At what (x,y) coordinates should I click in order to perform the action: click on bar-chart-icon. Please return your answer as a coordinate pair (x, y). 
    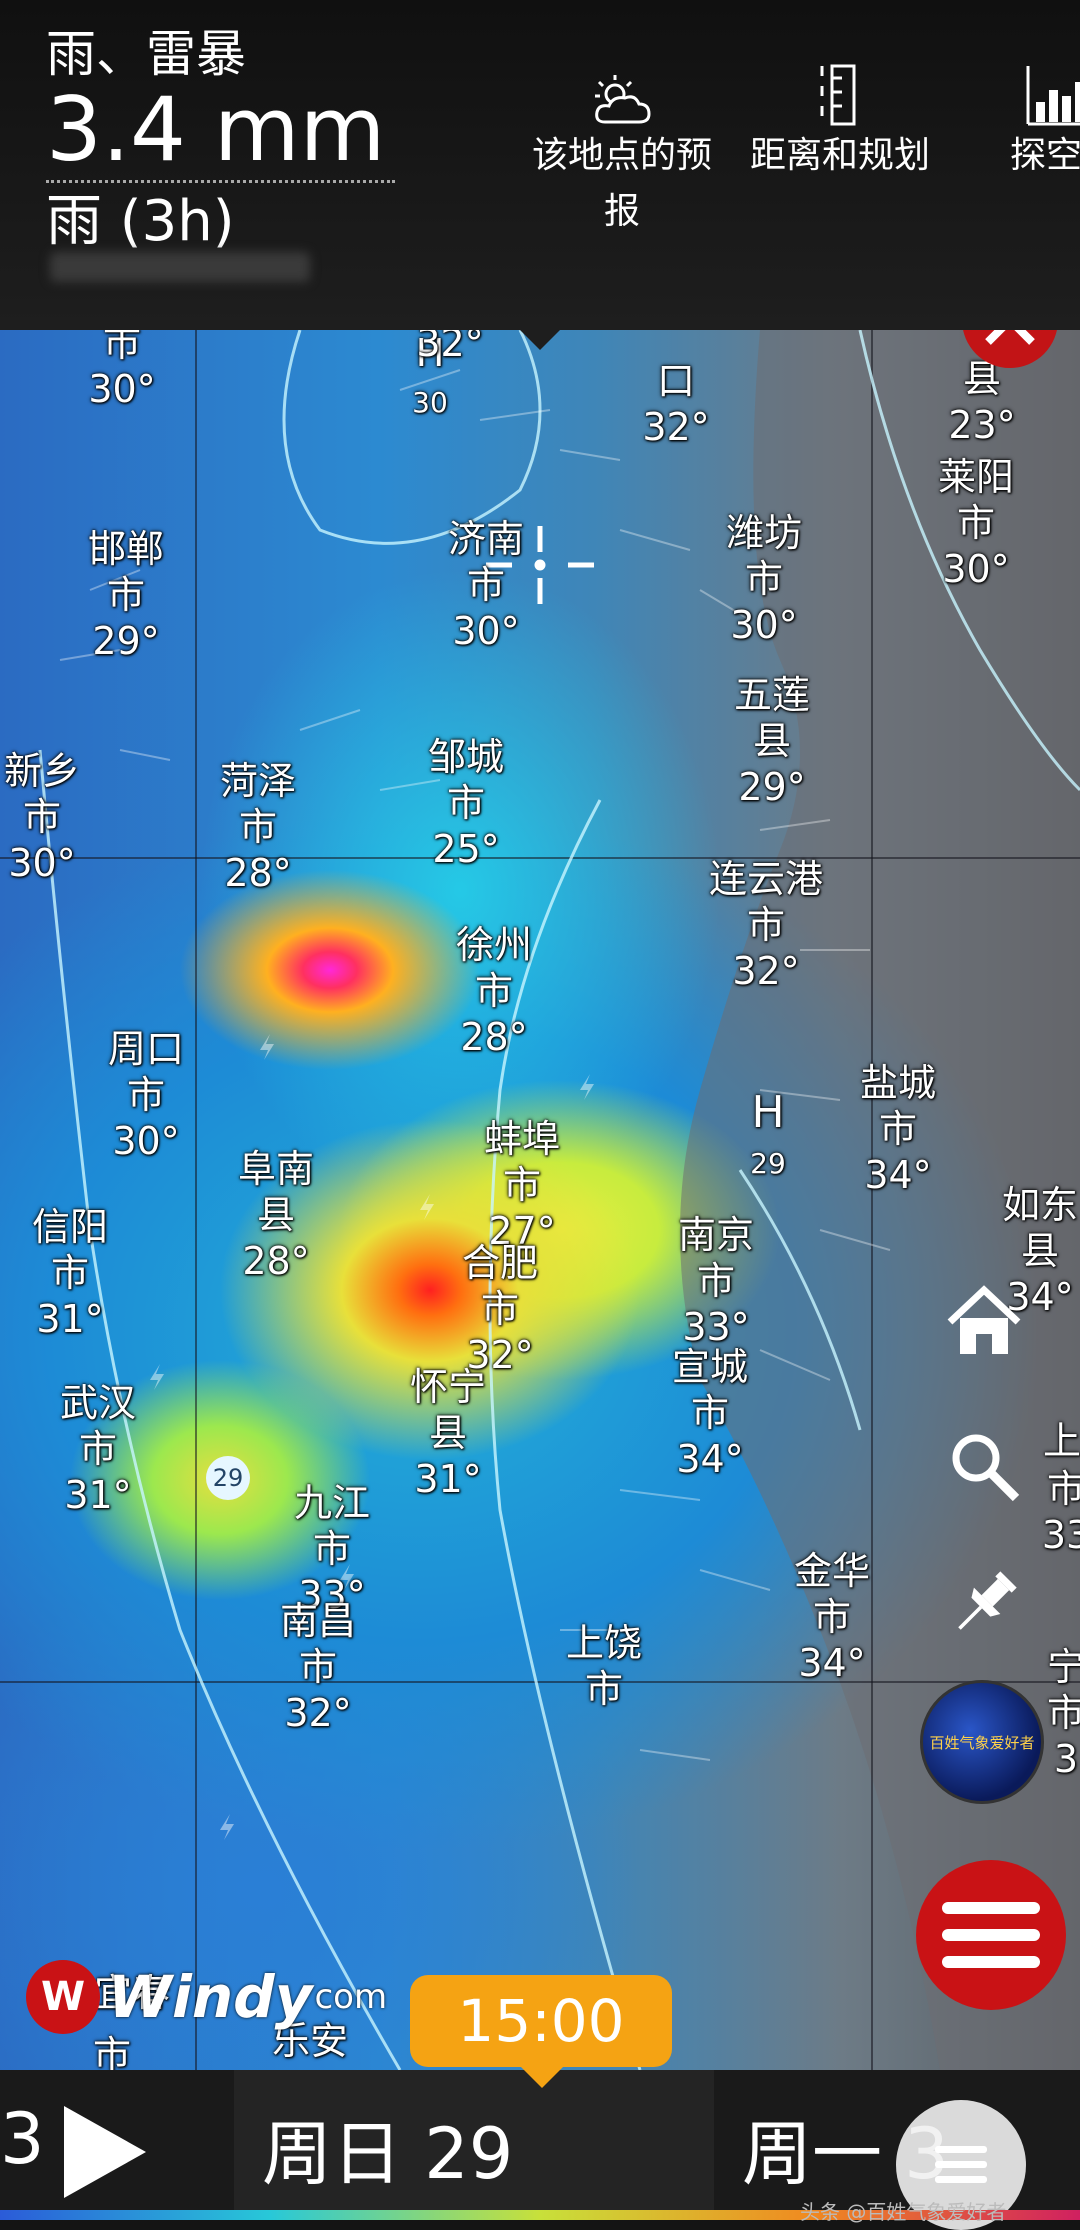
    Looking at the image, I should click on (1045, 92).